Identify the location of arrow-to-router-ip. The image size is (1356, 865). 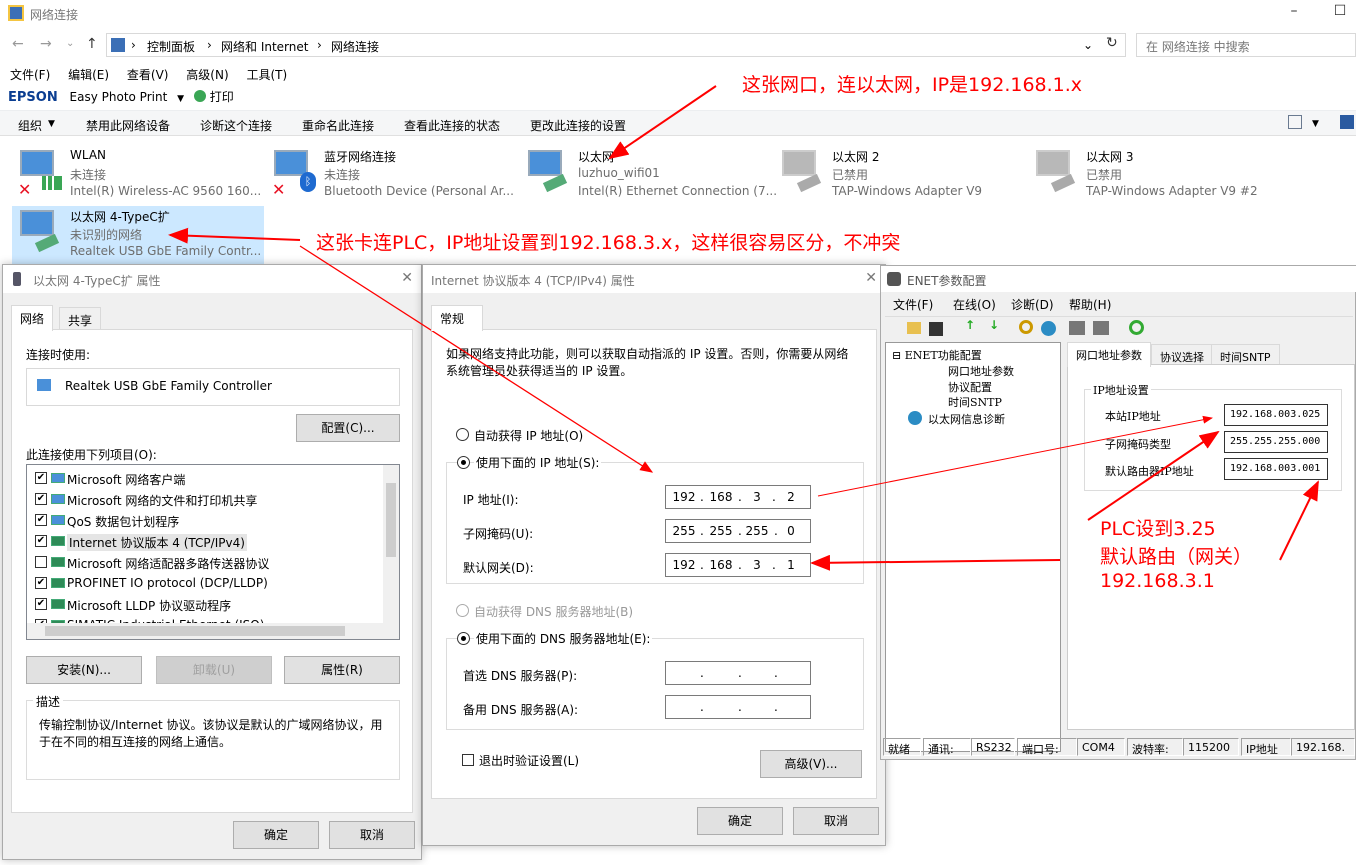
(1299, 520).